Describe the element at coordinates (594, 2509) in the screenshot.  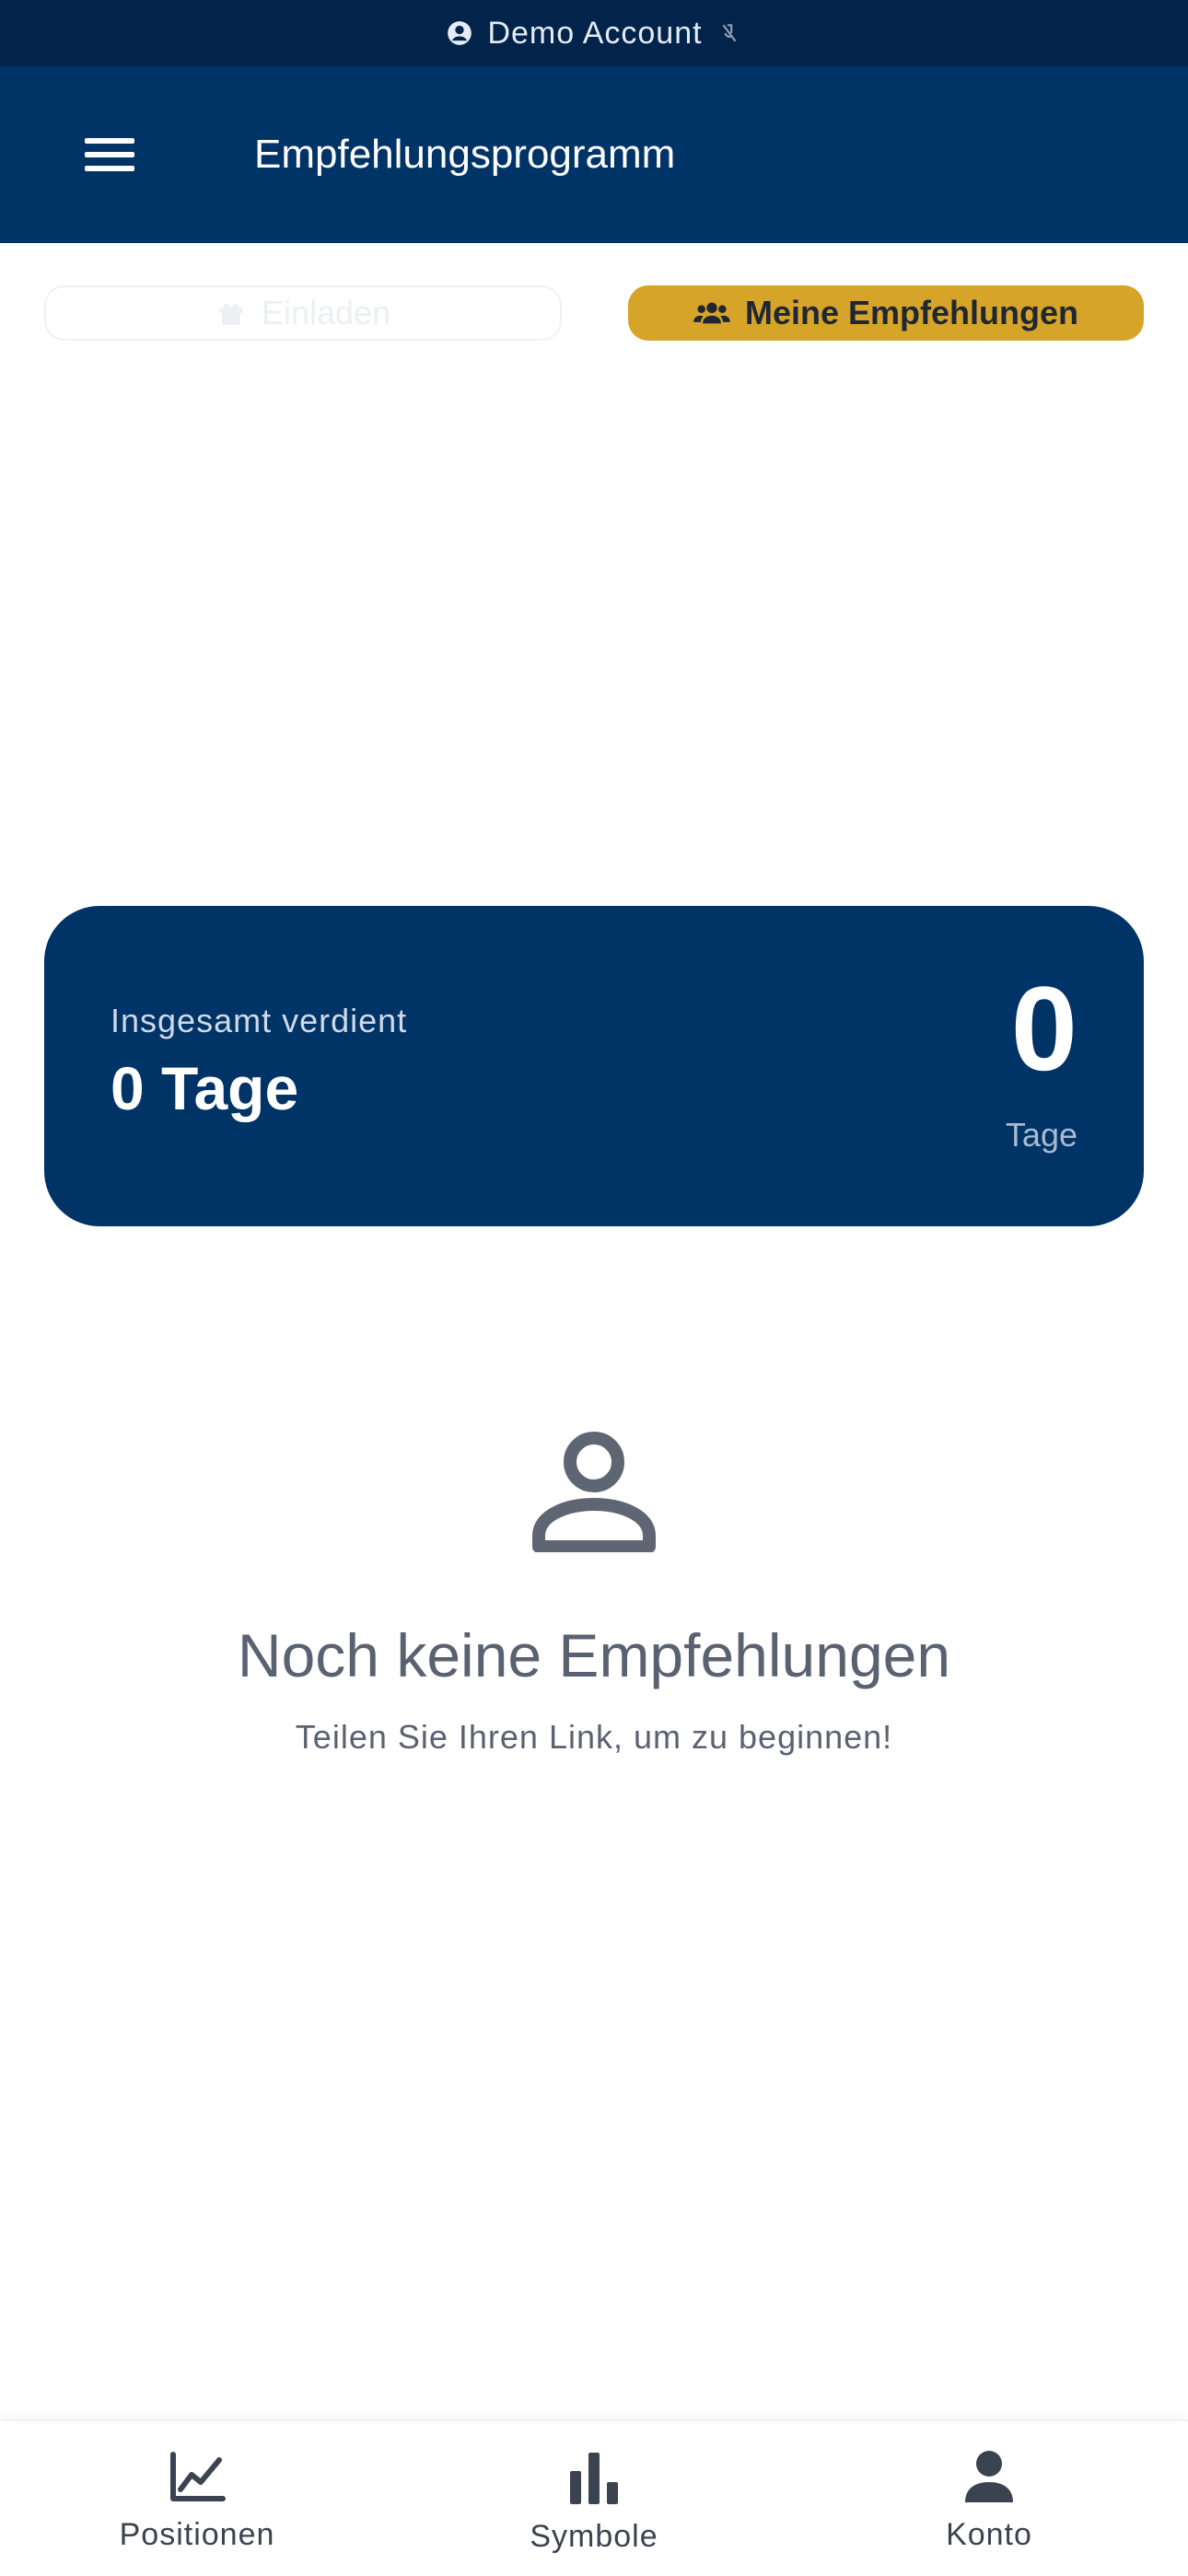
I see `nav-symbols: Symbole` at that location.